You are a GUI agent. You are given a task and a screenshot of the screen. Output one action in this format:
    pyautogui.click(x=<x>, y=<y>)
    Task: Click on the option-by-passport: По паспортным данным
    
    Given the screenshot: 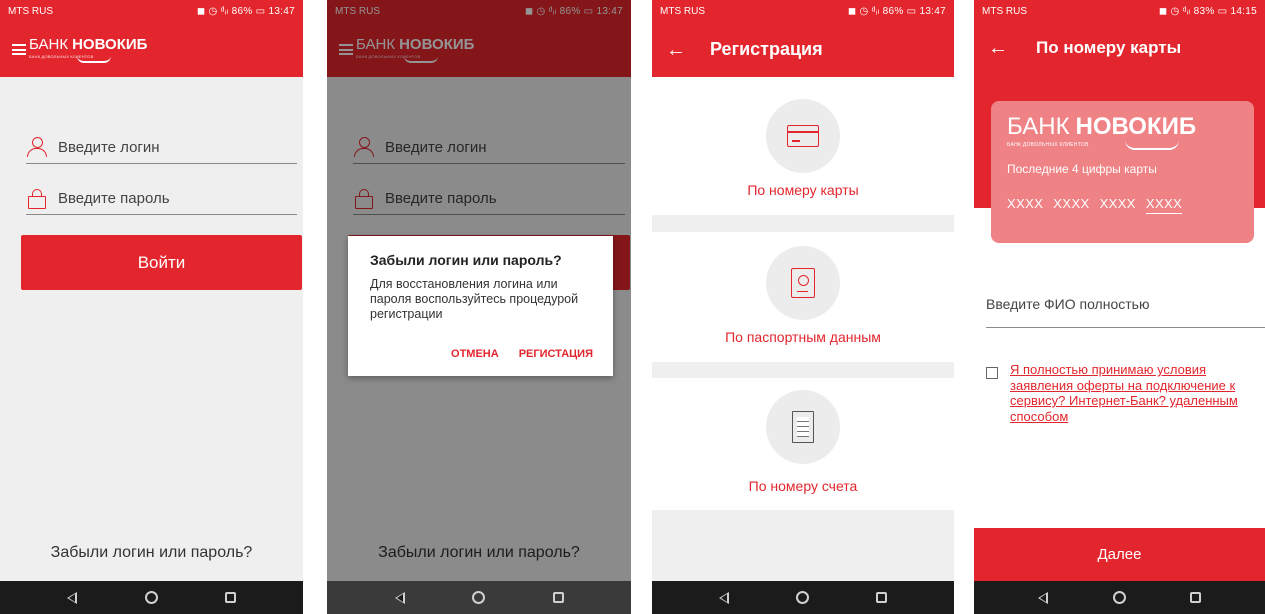 What is the action you would take?
    pyautogui.click(x=803, y=297)
    